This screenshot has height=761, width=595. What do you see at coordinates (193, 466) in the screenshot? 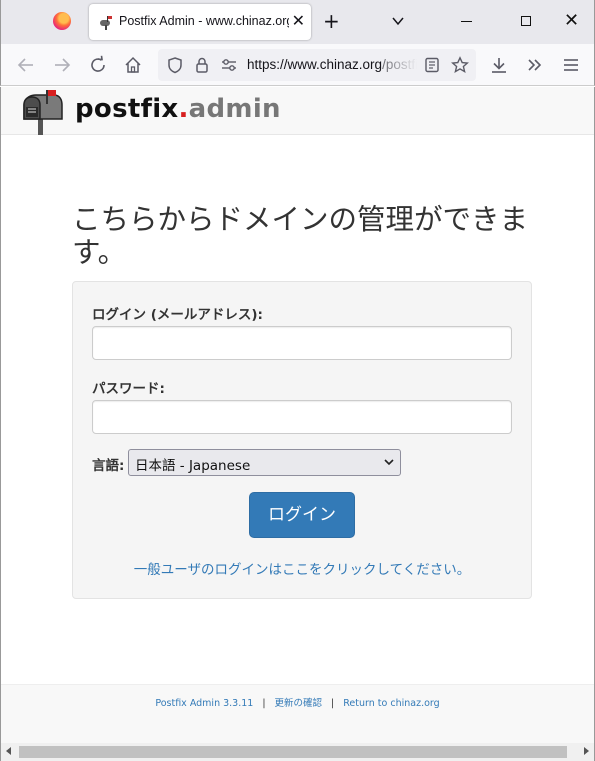
I see `language-selected-value: 日本語 - Japanese` at bounding box center [193, 466].